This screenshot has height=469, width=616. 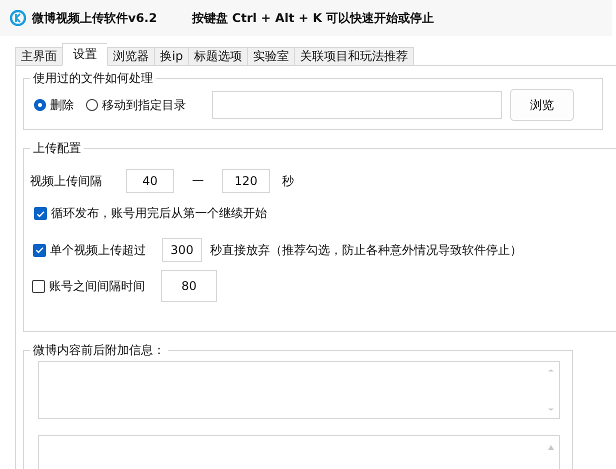 What do you see at coordinates (270, 56) in the screenshot?
I see `tab: 实验室` at bounding box center [270, 56].